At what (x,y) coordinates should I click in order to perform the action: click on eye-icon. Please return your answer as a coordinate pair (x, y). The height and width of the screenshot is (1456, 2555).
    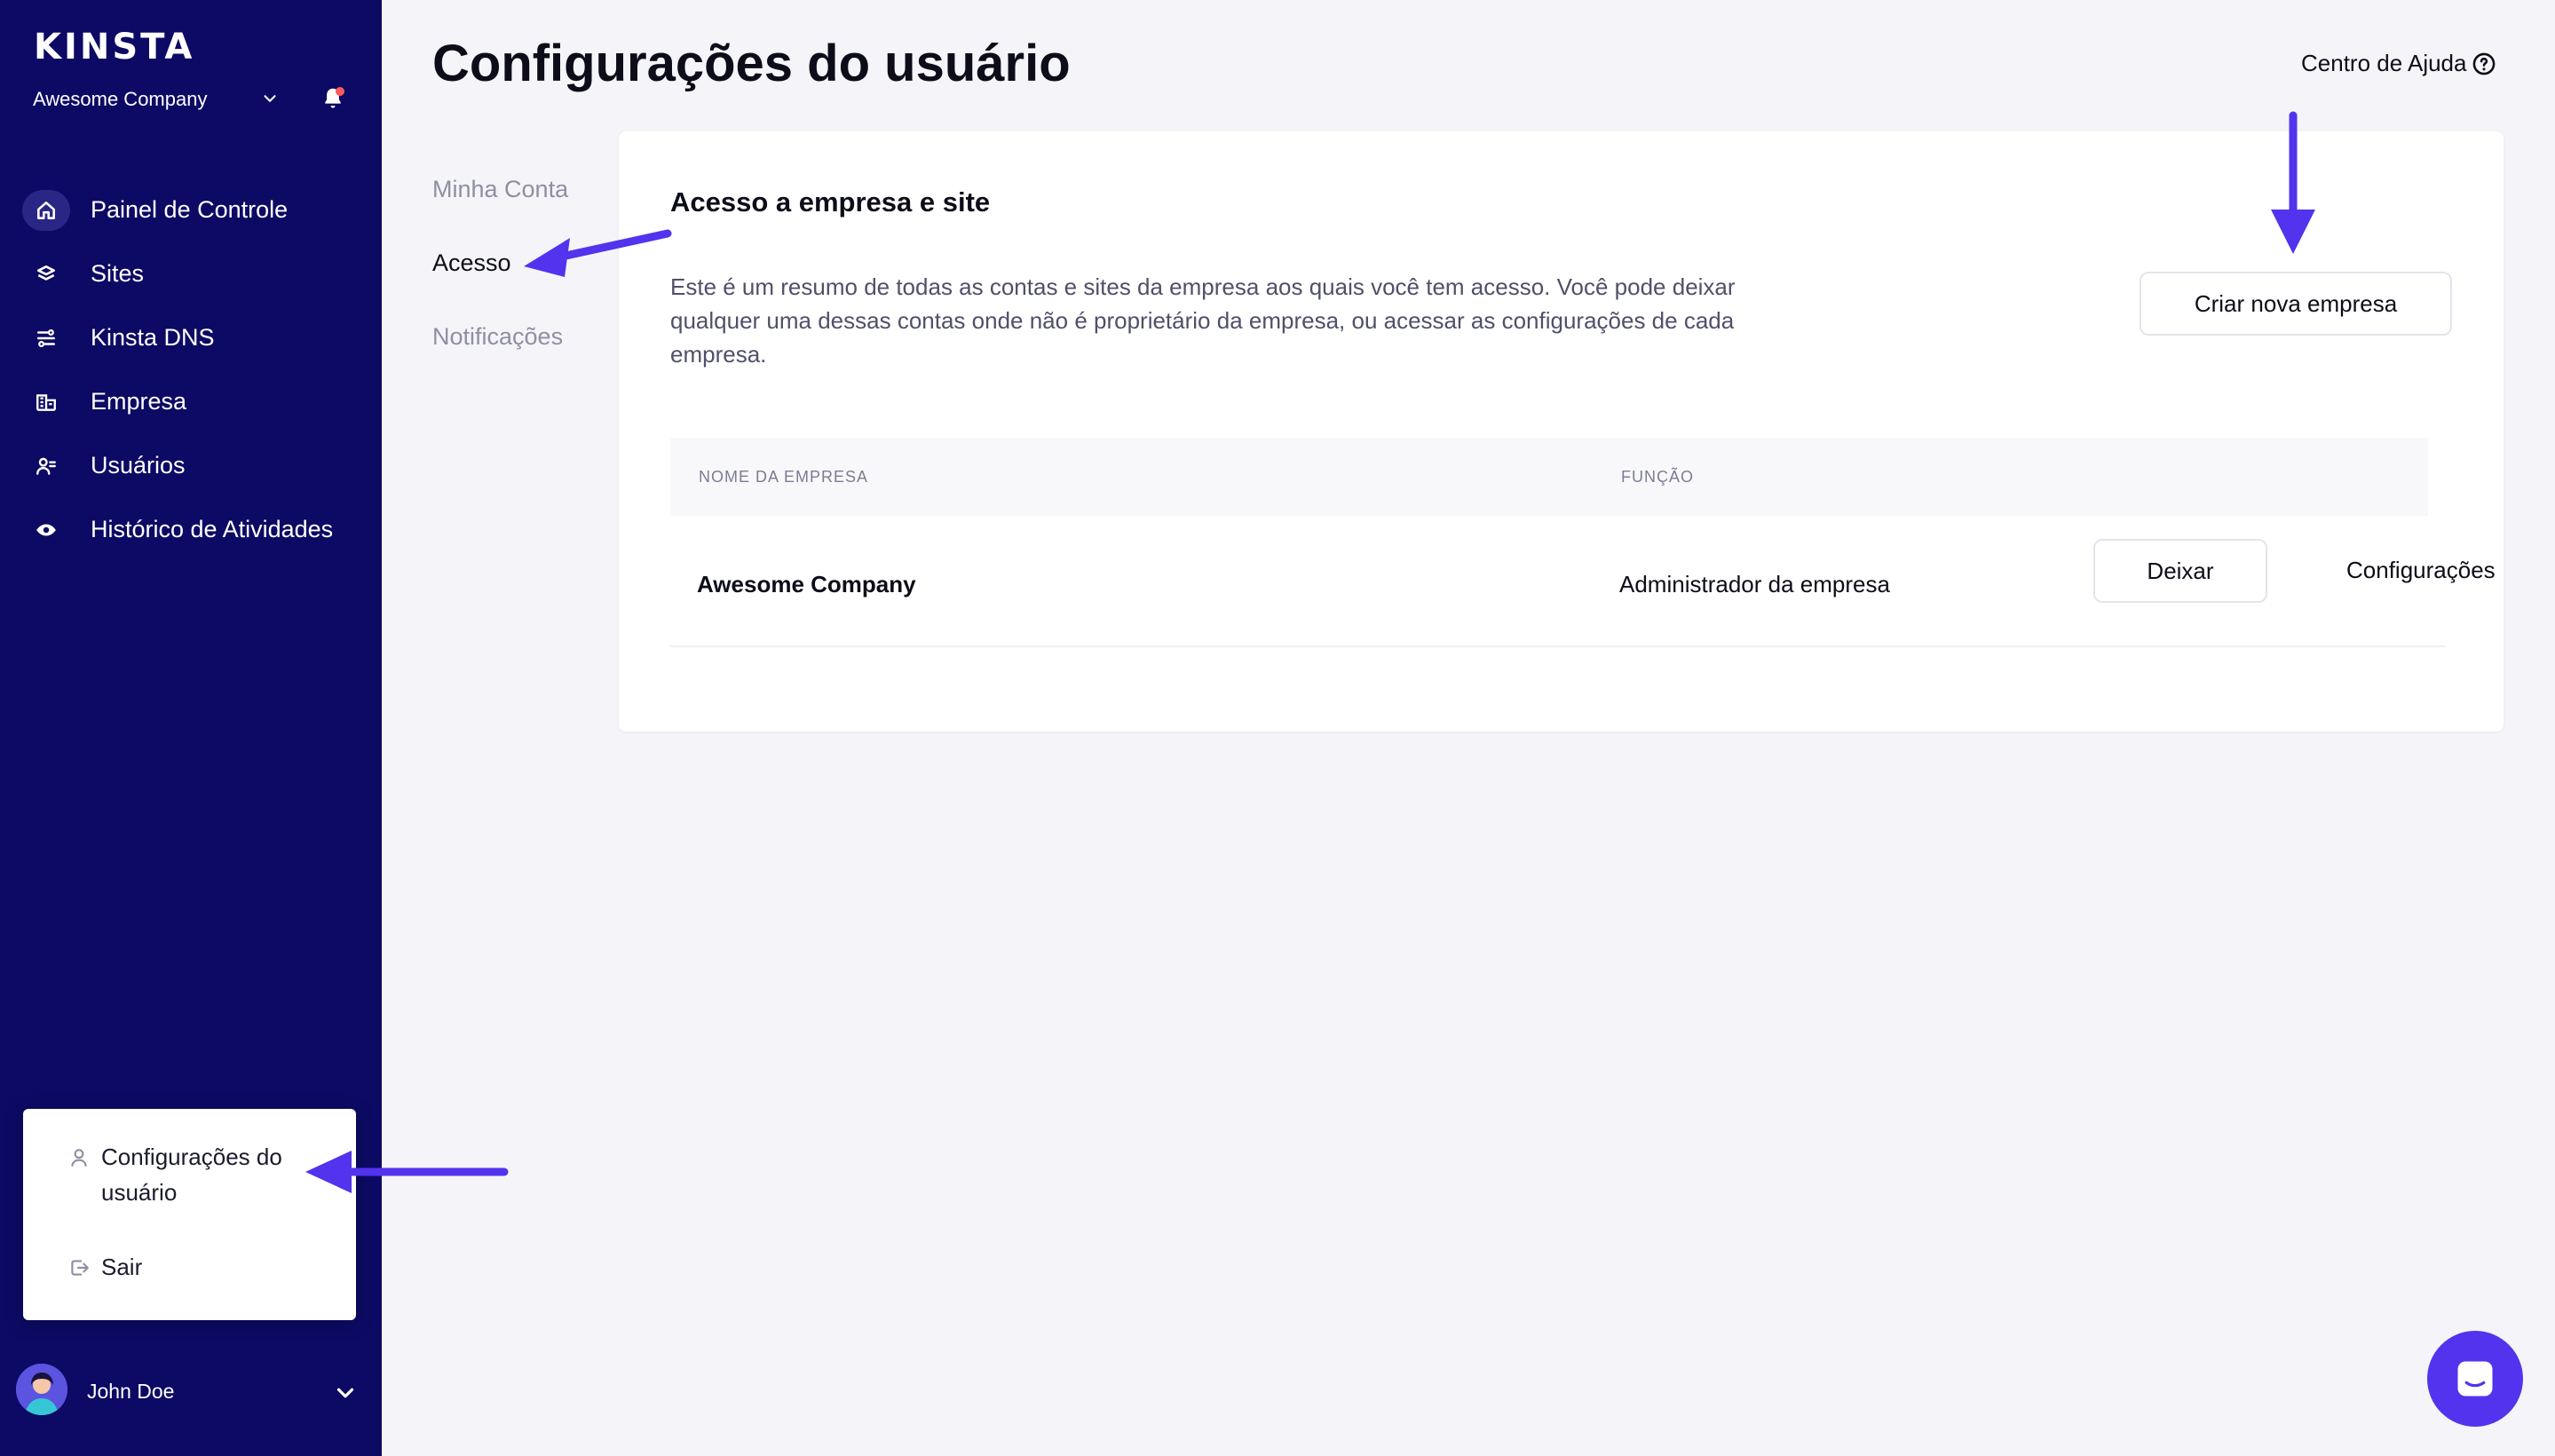
    Looking at the image, I should click on (46, 530).